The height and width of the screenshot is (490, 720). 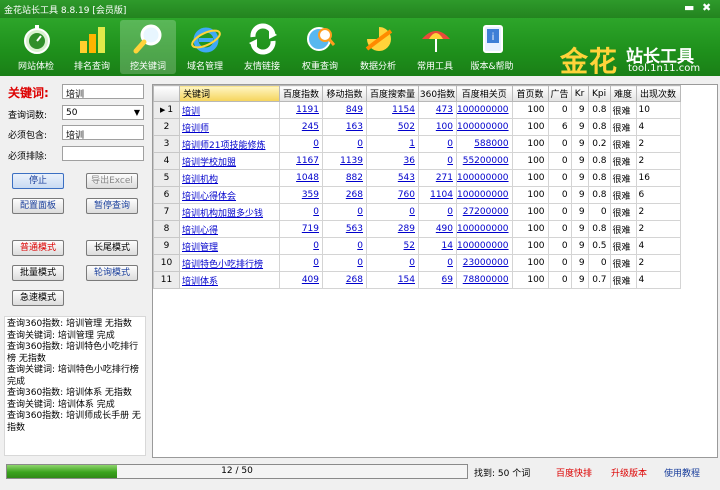 What do you see at coordinates (112, 206) in the screenshot?
I see `pause-query-button: 暂停查询` at bounding box center [112, 206].